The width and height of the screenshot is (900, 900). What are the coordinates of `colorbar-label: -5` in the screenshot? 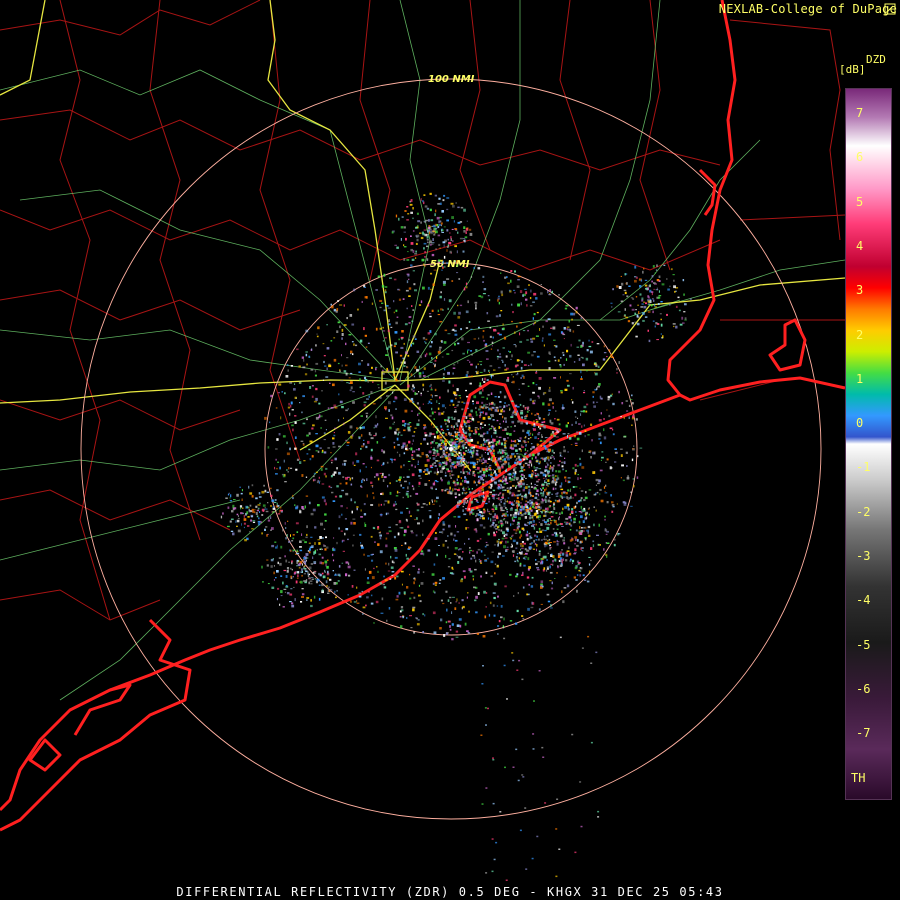 It's located at (863, 644).